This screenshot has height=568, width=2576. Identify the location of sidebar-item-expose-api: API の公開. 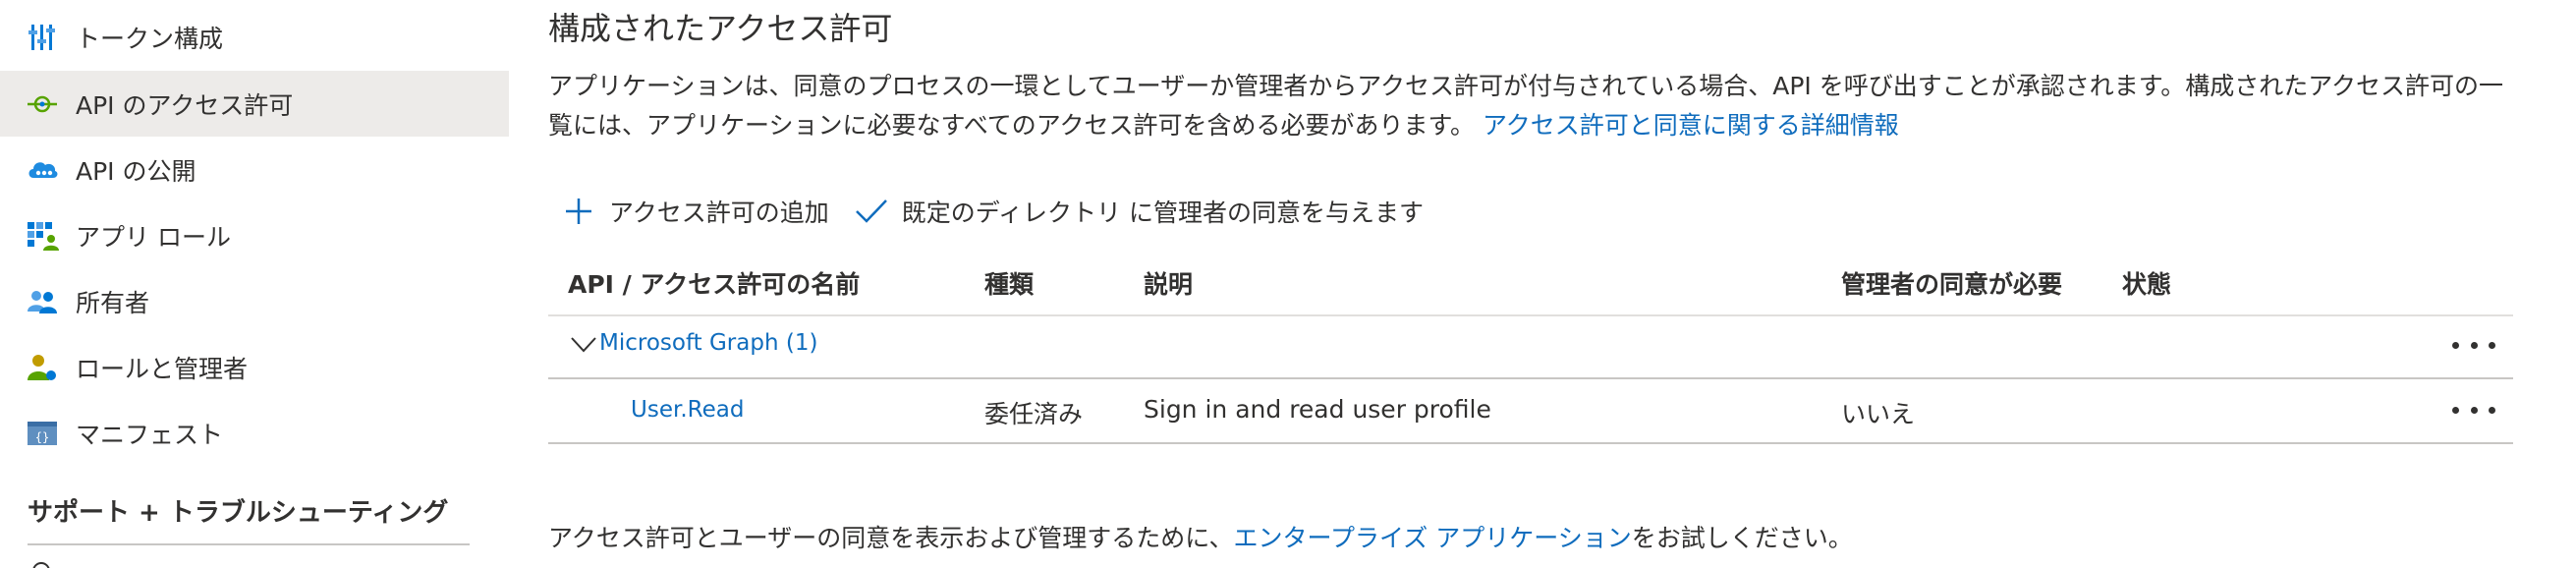
(254, 169).